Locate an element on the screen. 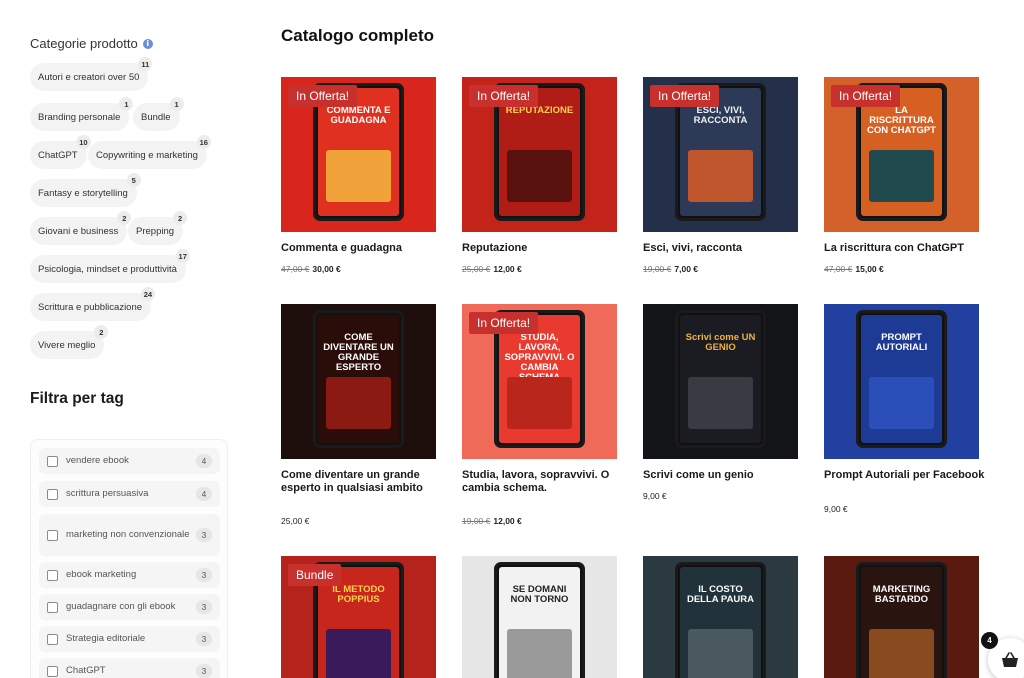  product-name: La riscrittura con ChatGPT is located at coordinates (906, 248).